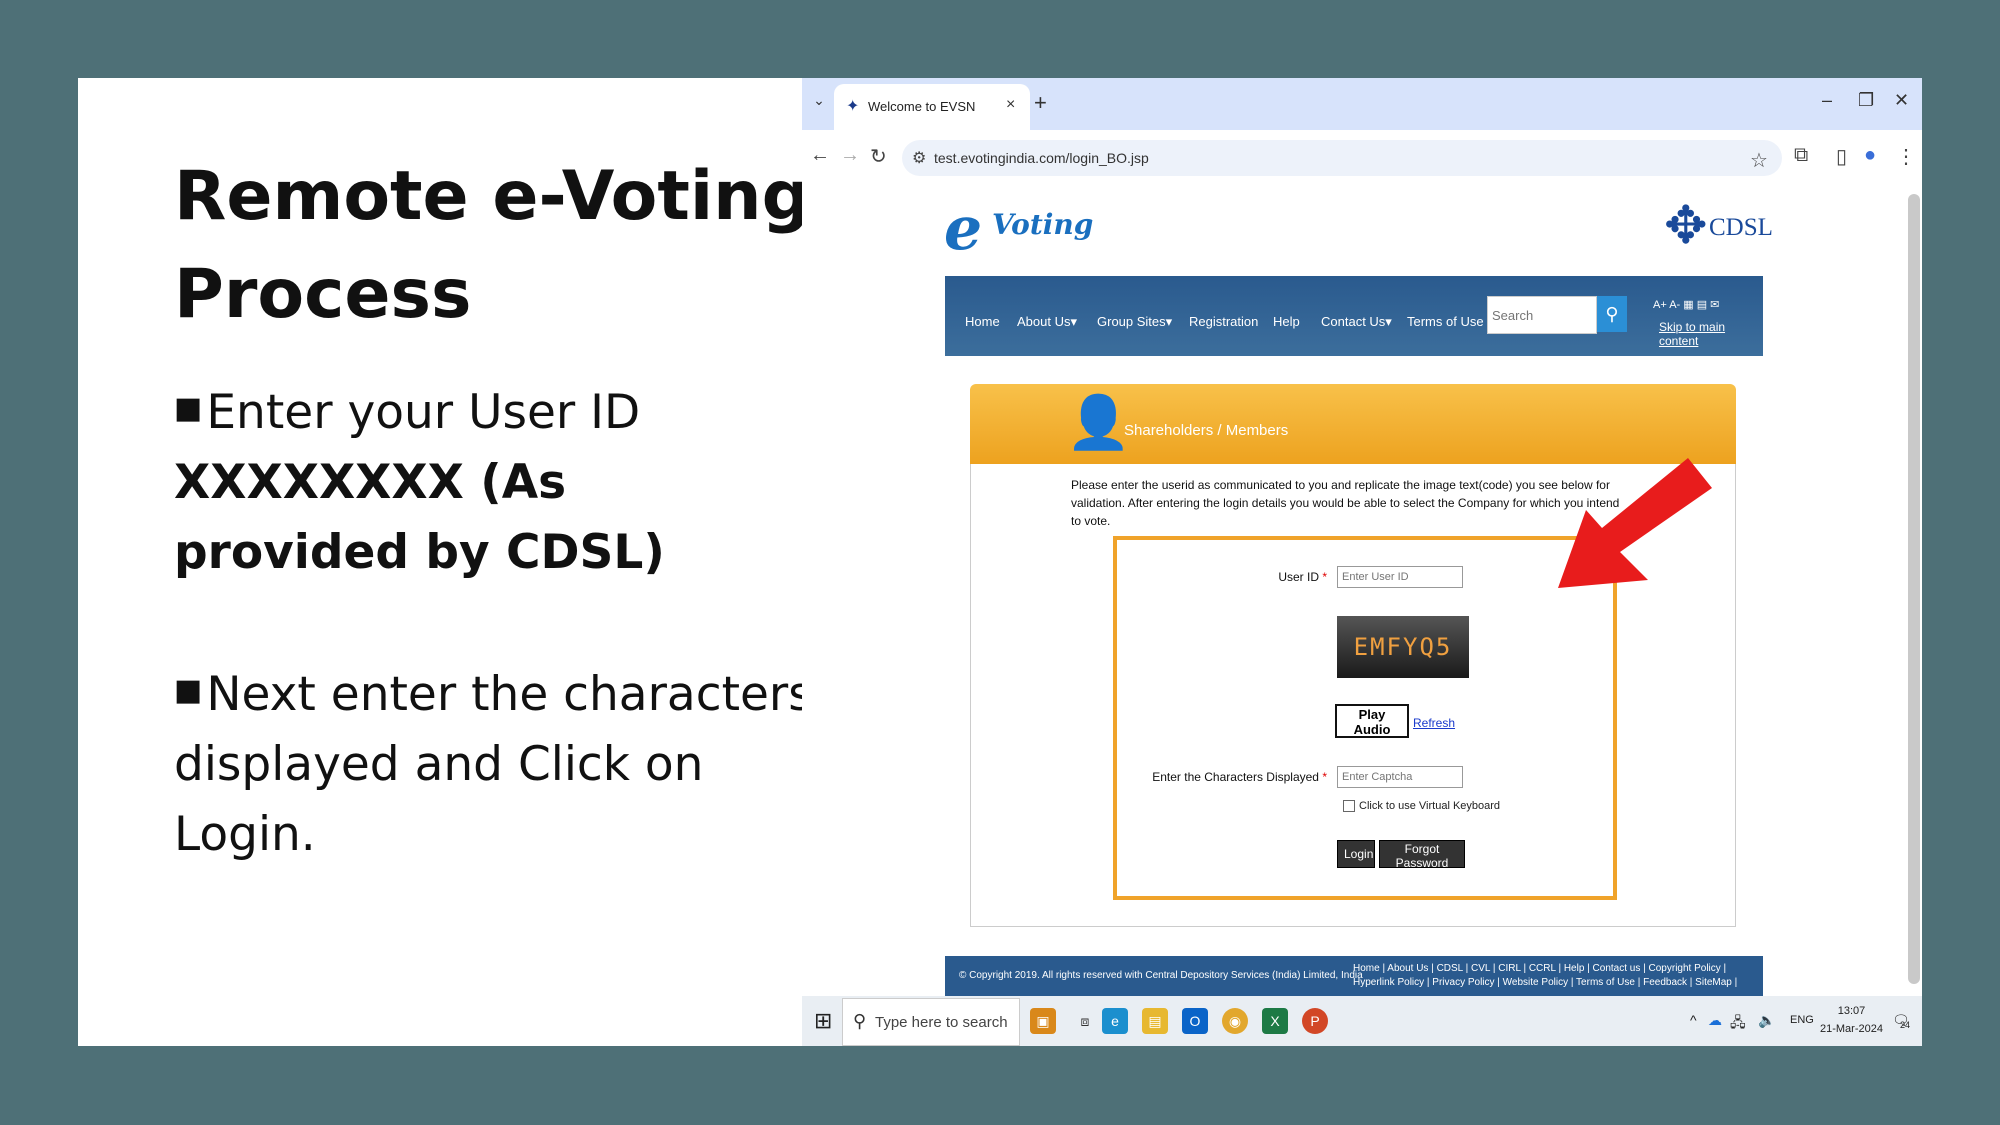 The width and height of the screenshot is (2000, 1125). Describe the element at coordinates (1043, 1021) in the screenshot. I see `briefcase-icon: ▣` at that location.